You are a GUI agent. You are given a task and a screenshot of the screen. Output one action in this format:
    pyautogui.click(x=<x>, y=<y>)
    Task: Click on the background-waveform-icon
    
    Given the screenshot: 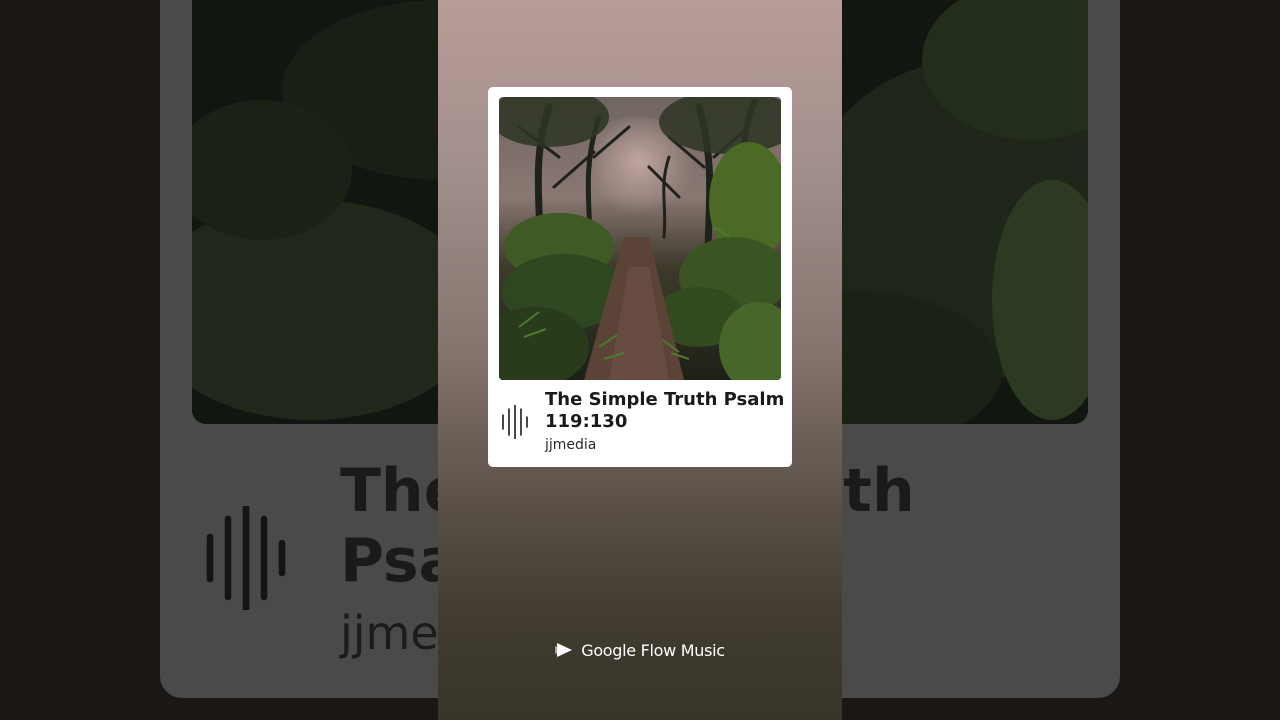 What is the action you would take?
    pyautogui.click(x=246, y=558)
    